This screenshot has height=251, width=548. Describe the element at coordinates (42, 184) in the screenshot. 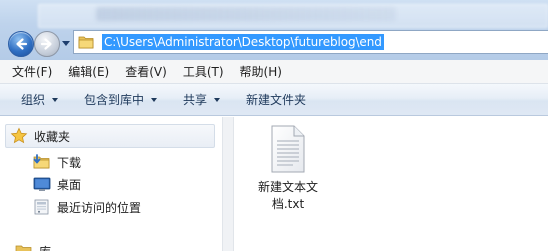

I see `desktop-icon` at that location.